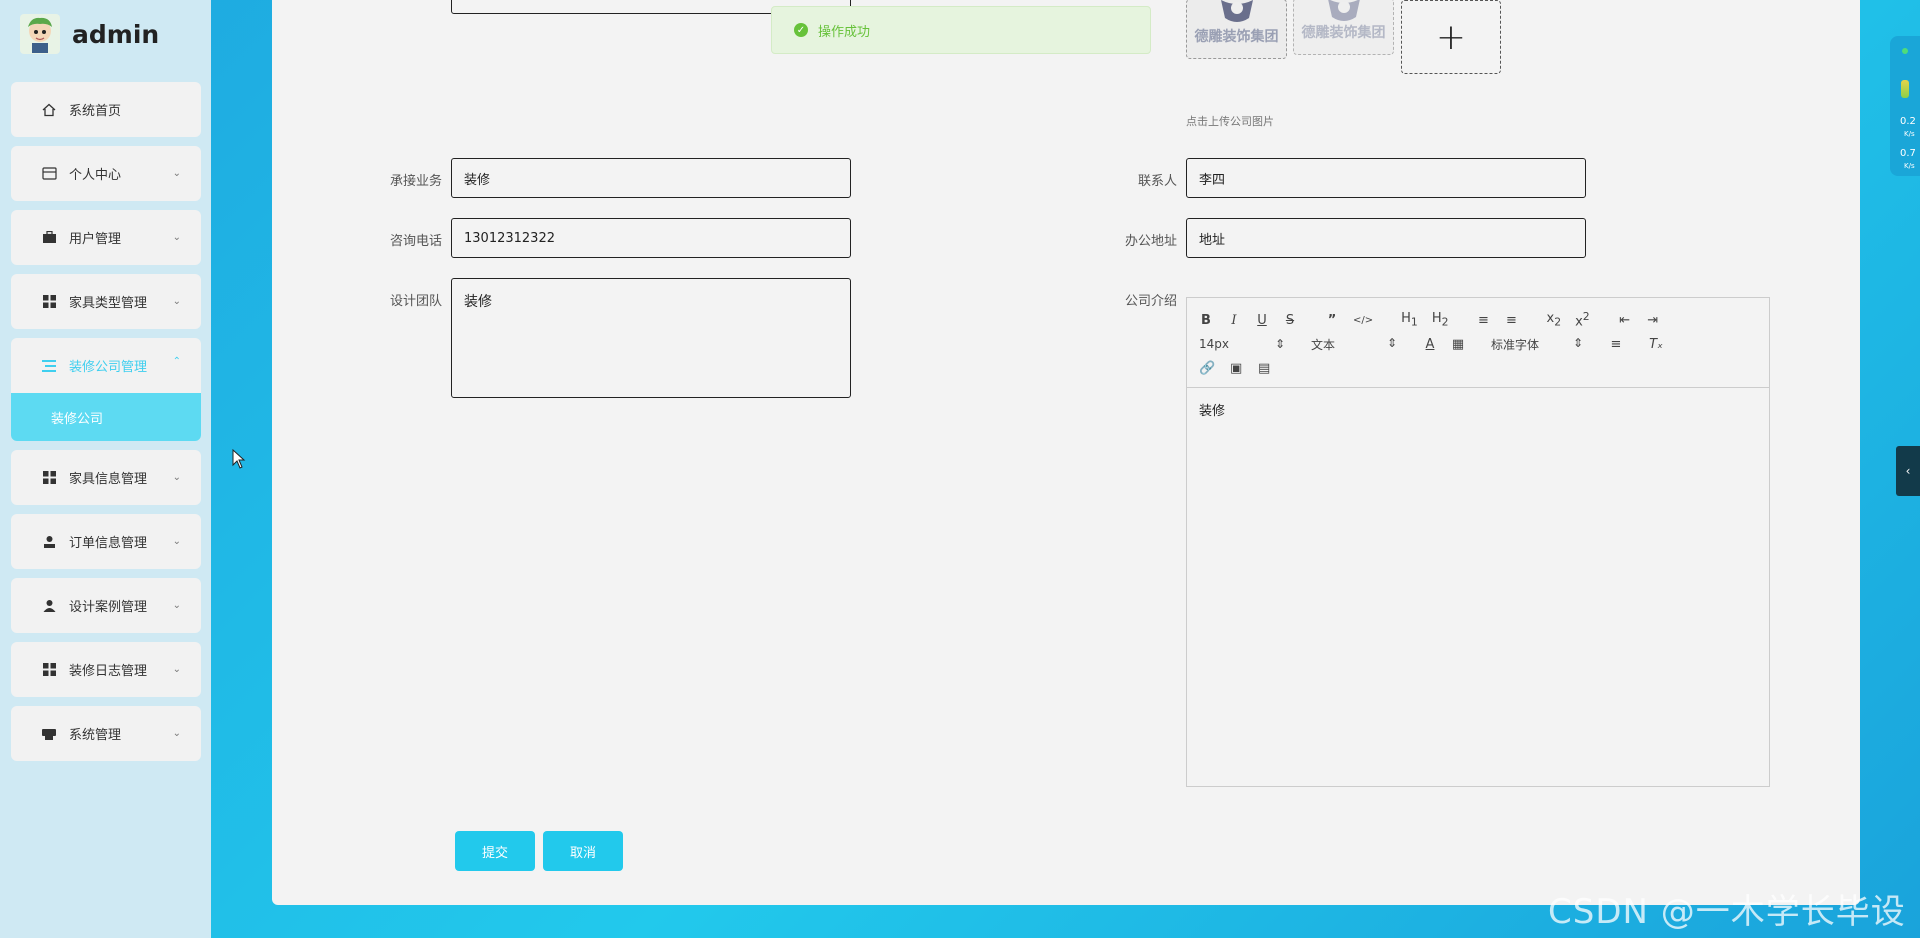  Describe the element at coordinates (415, 301) in the screenshot. I see `team-label: 设计团队` at that location.